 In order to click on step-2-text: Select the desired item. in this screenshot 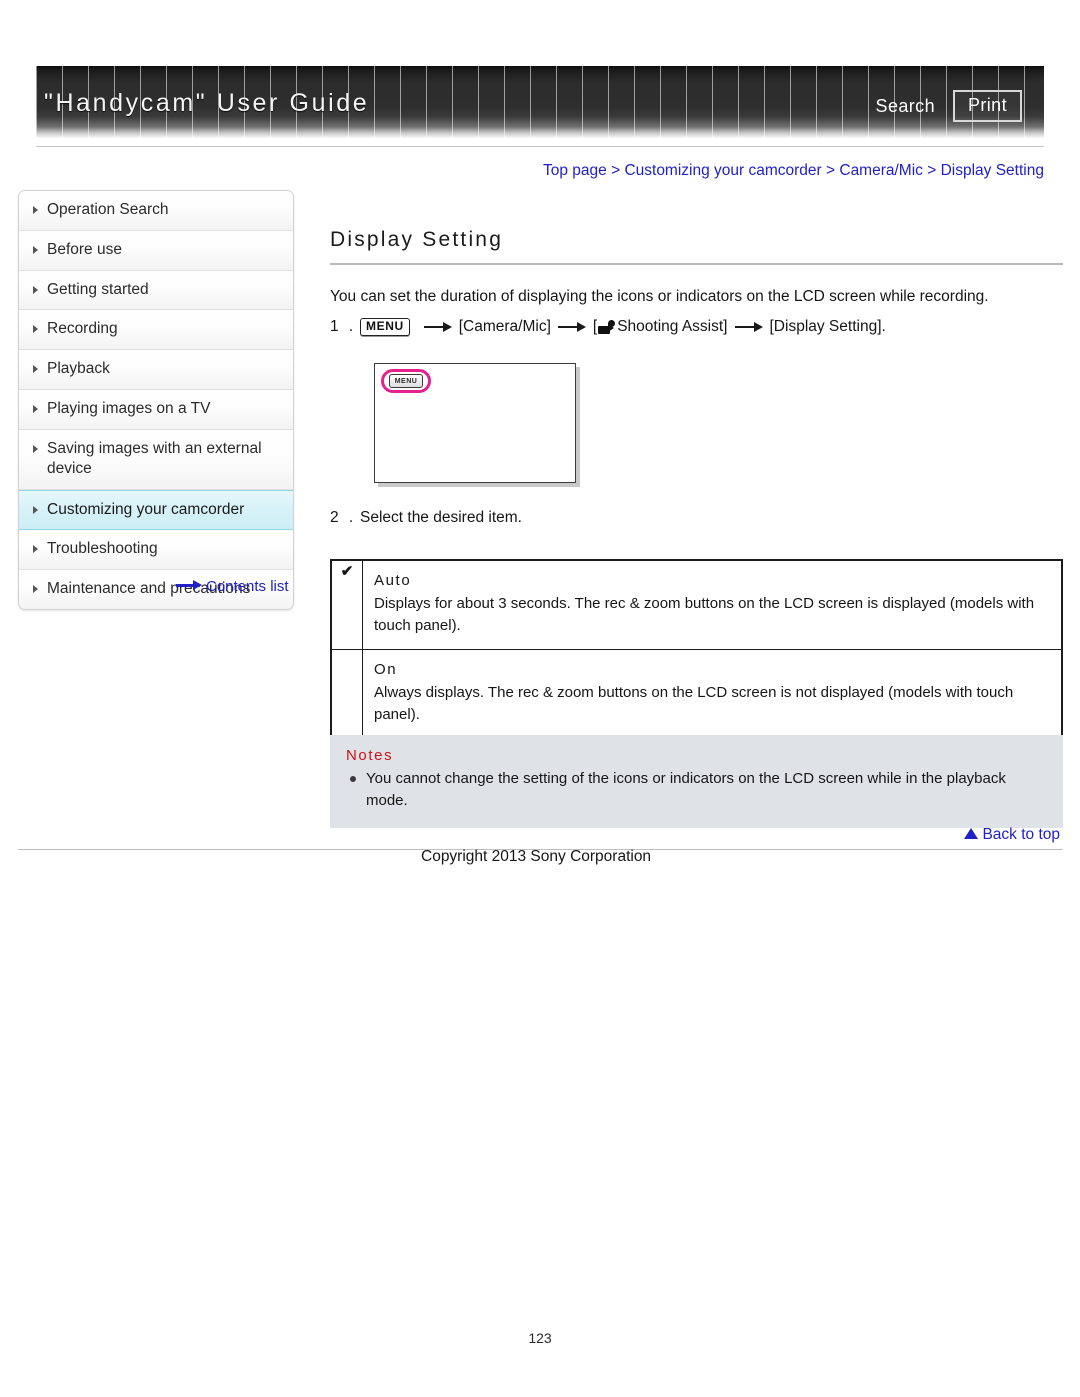, I will do `click(441, 517)`.